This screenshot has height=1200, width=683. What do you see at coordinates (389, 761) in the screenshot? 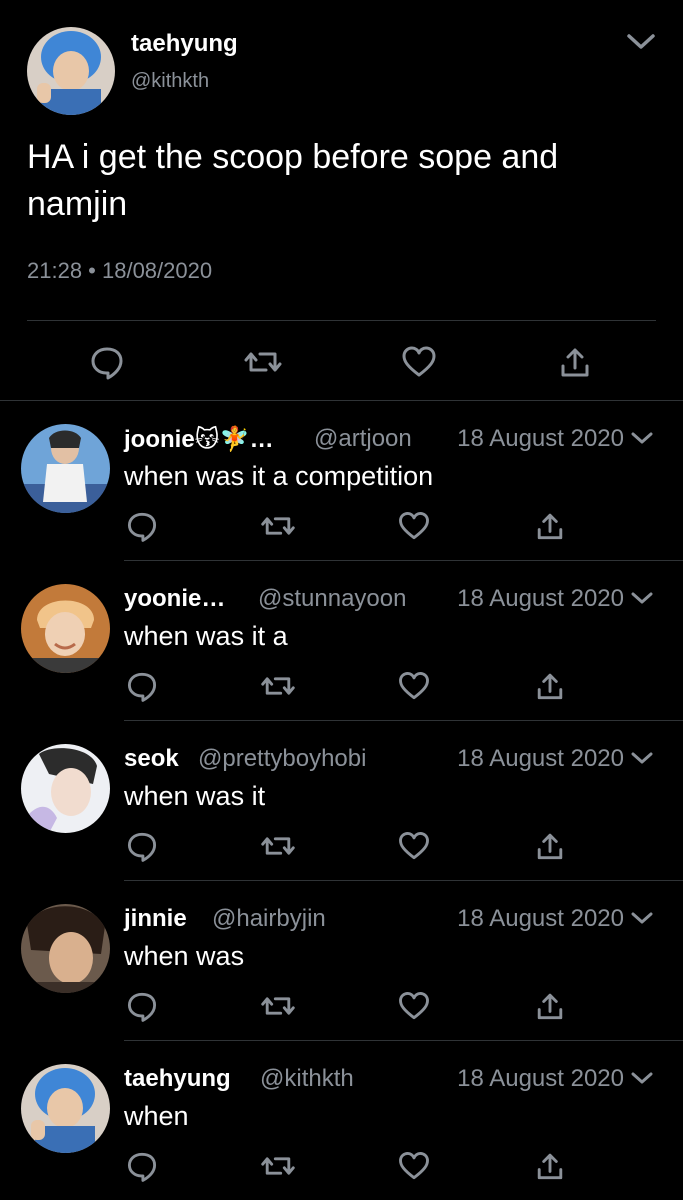
I see `reply-header: seok @prettyboyhobi 18 August 2020` at bounding box center [389, 761].